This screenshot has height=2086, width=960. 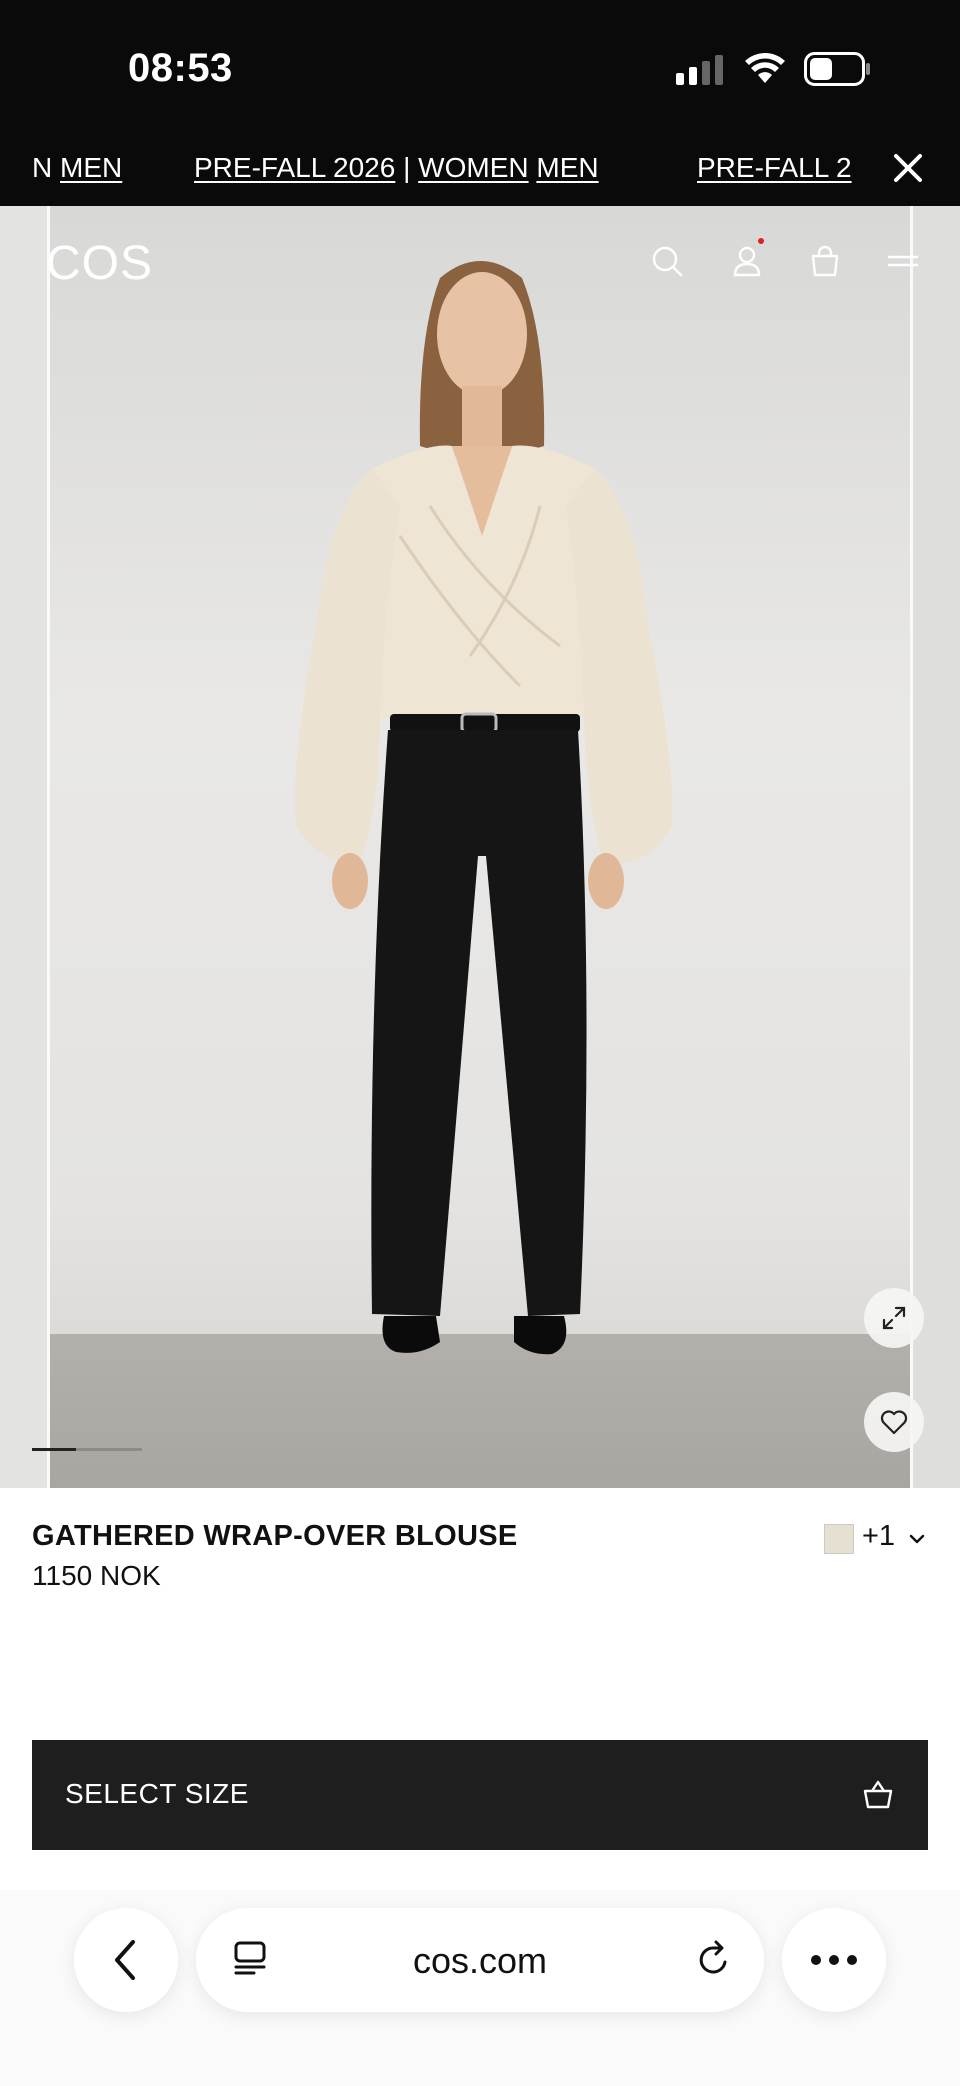 What do you see at coordinates (180, 68) in the screenshot?
I see `status-time: 08:53` at bounding box center [180, 68].